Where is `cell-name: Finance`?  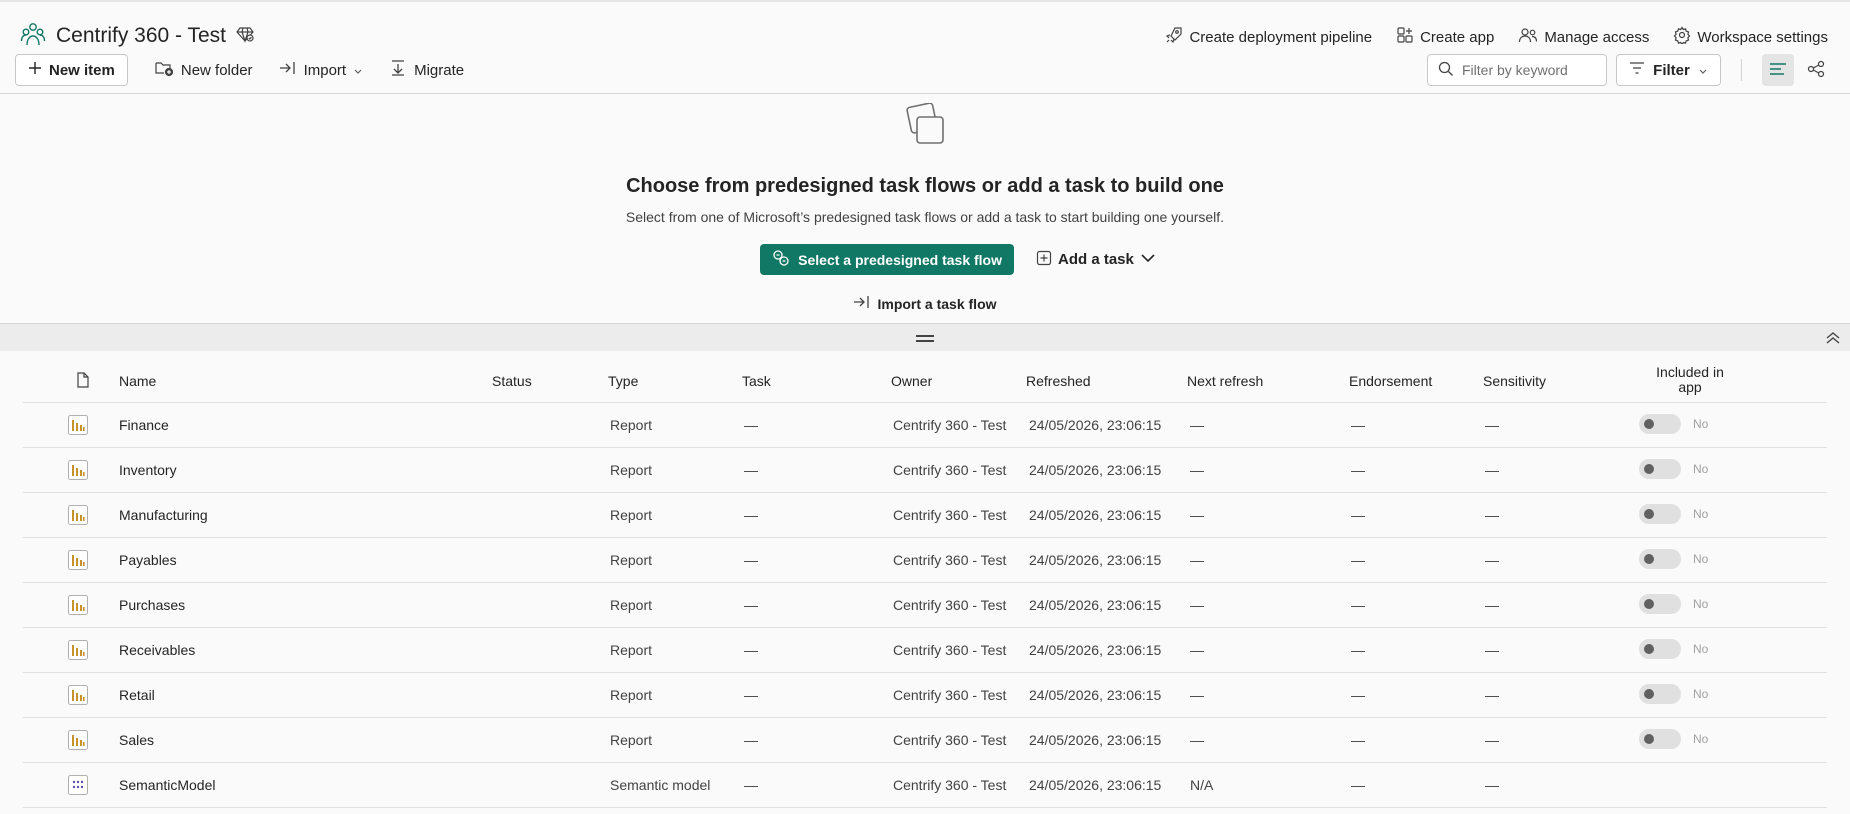 cell-name: Finance is located at coordinates (144, 425).